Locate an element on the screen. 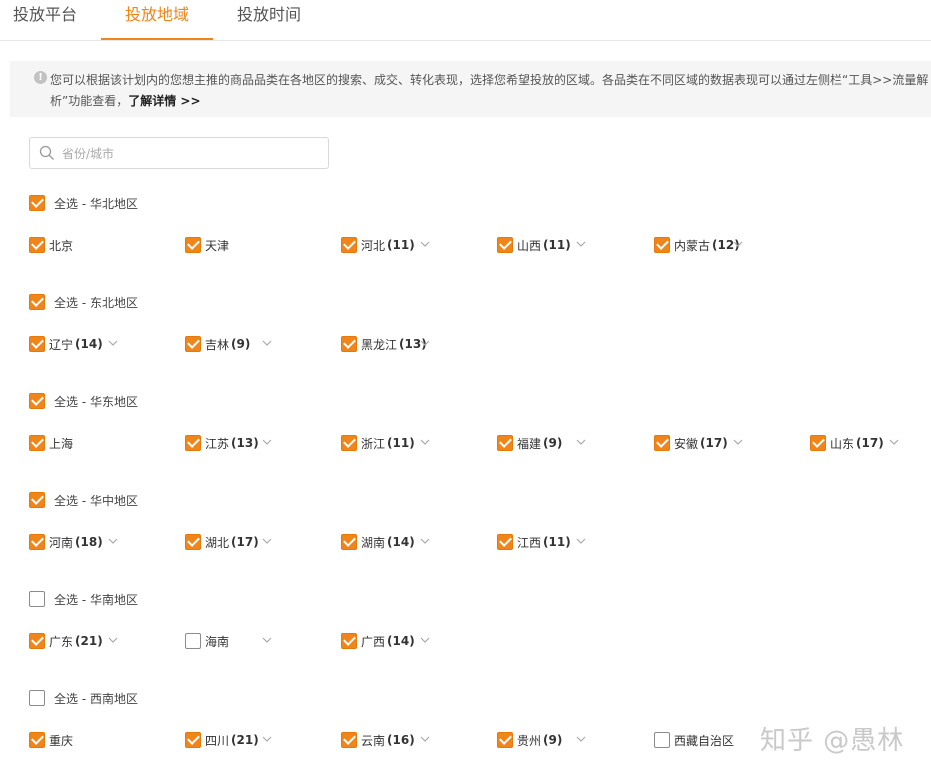 The image size is (931, 776). province-item: 江苏 (13) is located at coordinates (222, 443).